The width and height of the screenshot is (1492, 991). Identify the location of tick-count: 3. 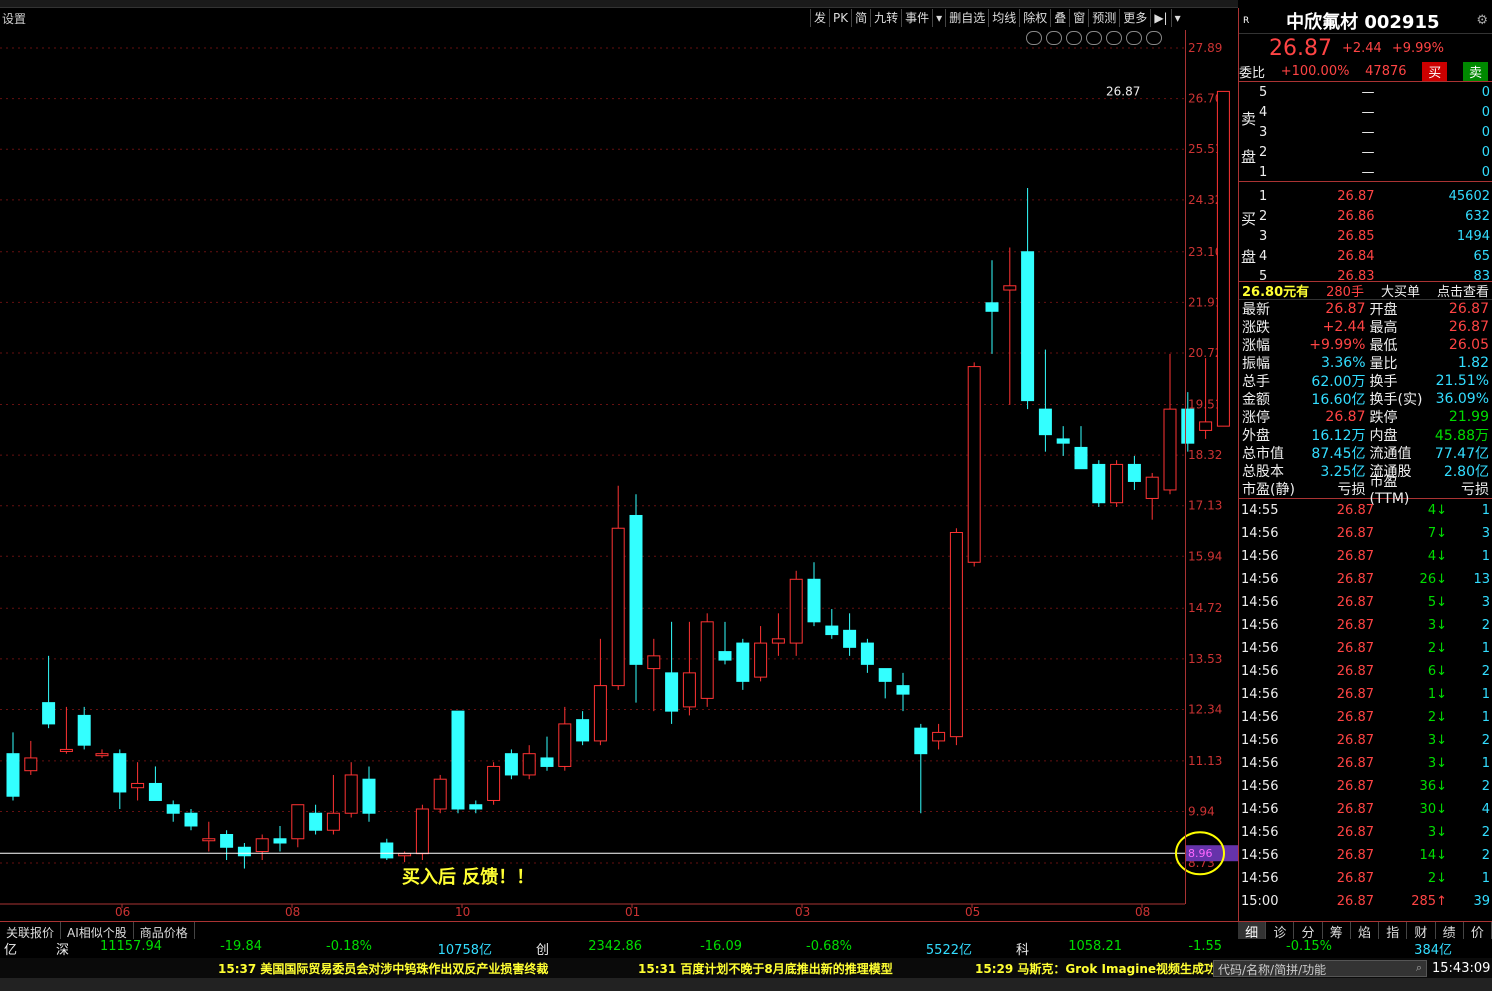
(1485, 533).